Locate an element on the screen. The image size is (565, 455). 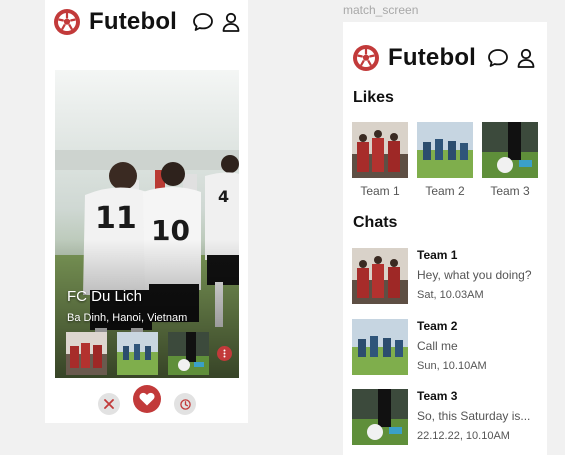
like-team-name: Team 3 is located at coordinates (510, 191).